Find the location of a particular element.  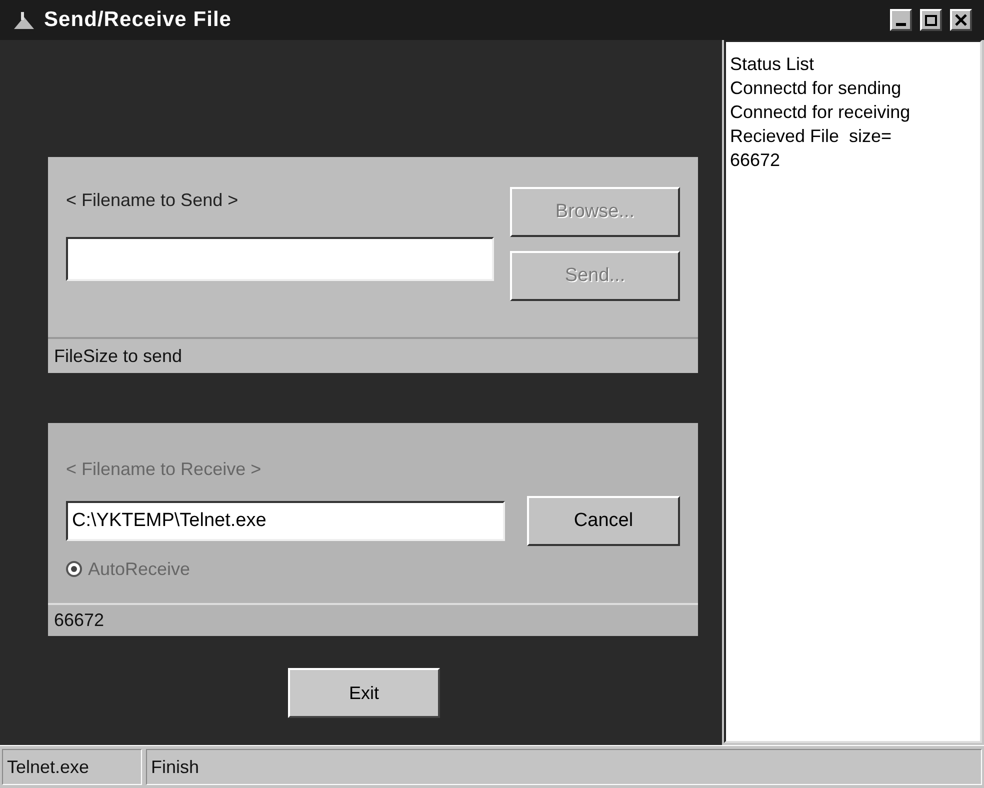

status-entry: Recieved File size= is located at coordinates (811, 136).